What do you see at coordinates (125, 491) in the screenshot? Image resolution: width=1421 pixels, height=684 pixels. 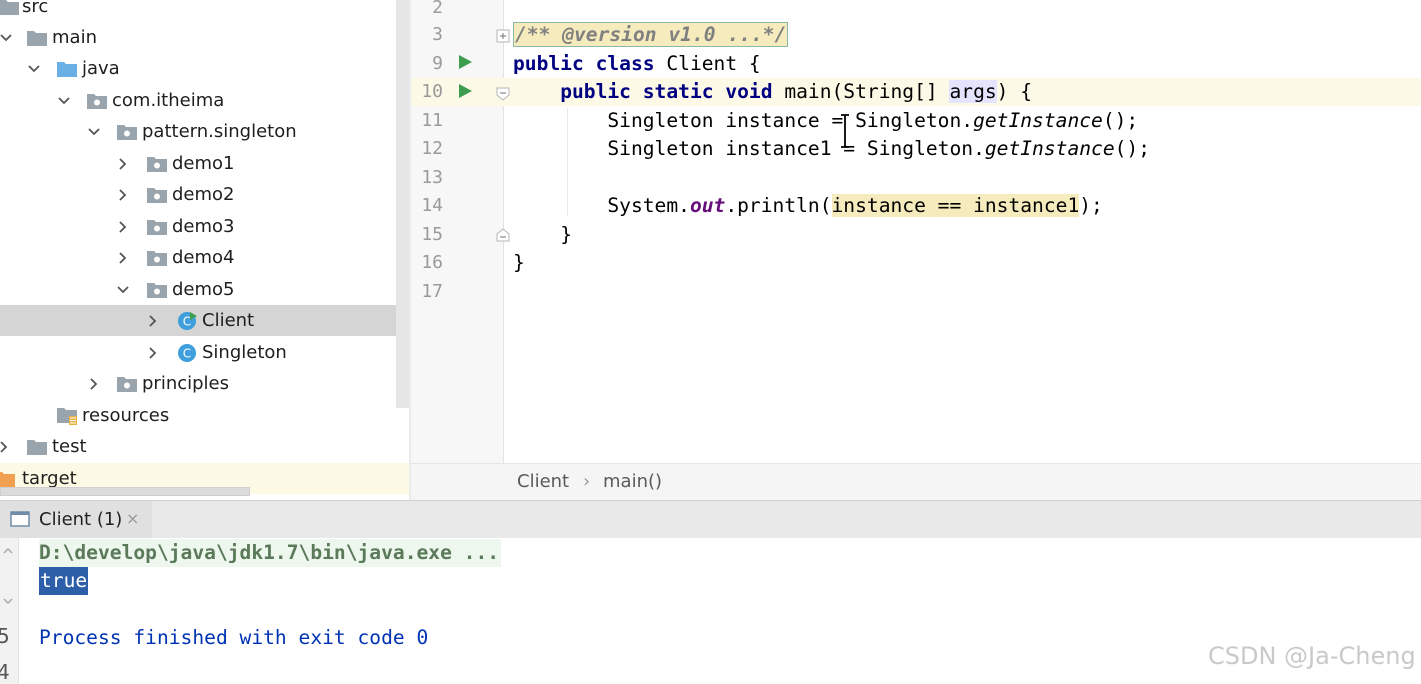 I see `tree-horizontal-scrollbar` at bounding box center [125, 491].